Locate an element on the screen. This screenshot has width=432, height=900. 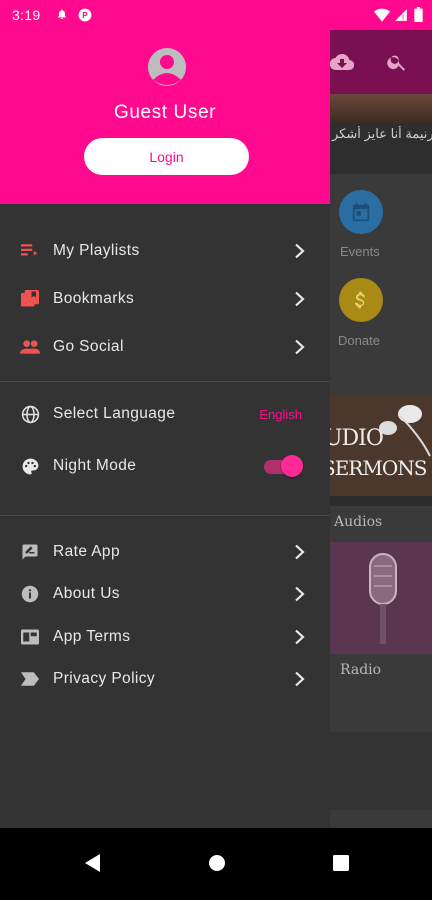
status-time: 3:19 is located at coordinates (26, 15).